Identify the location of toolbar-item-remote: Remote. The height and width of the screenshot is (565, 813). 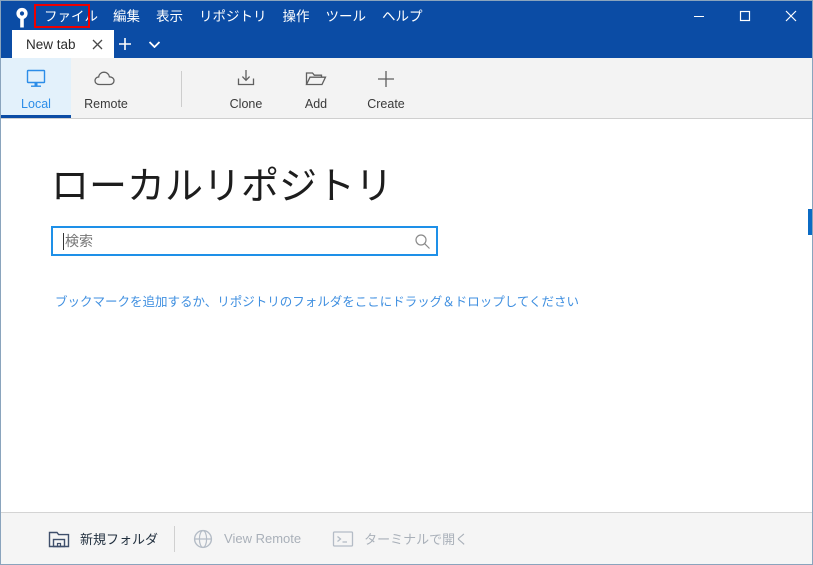
(106, 88).